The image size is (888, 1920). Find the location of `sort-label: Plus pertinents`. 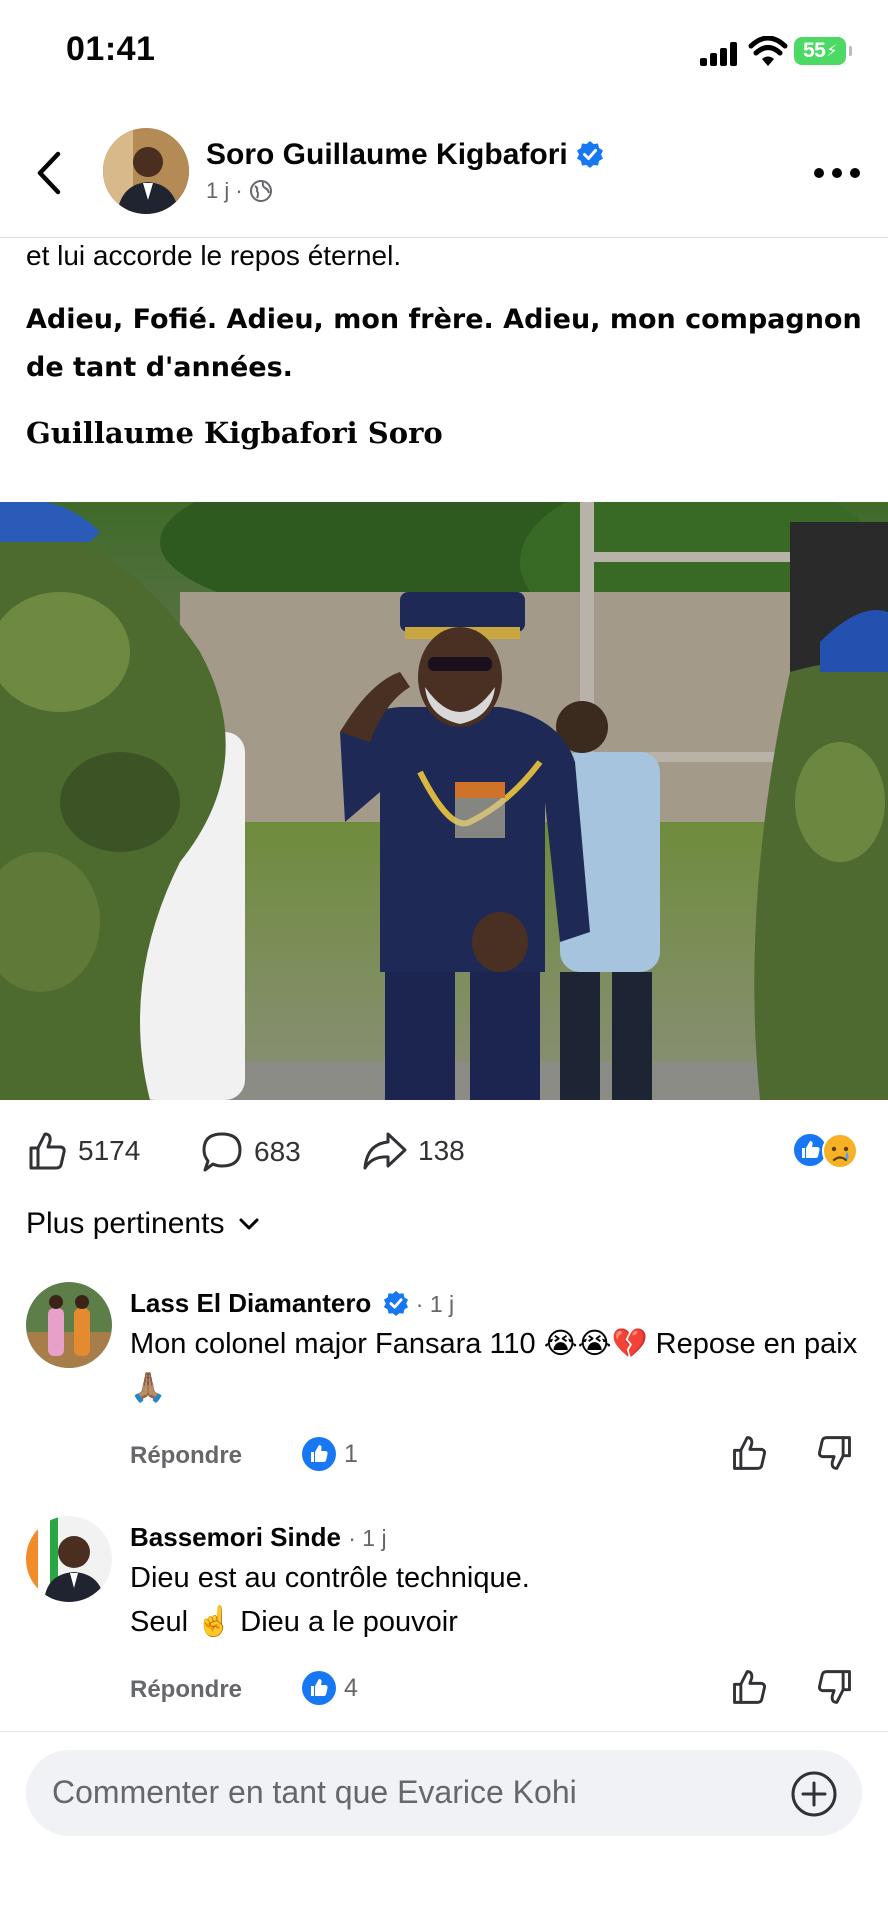

sort-label: Plus pertinents is located at coordinates (125, 1223).